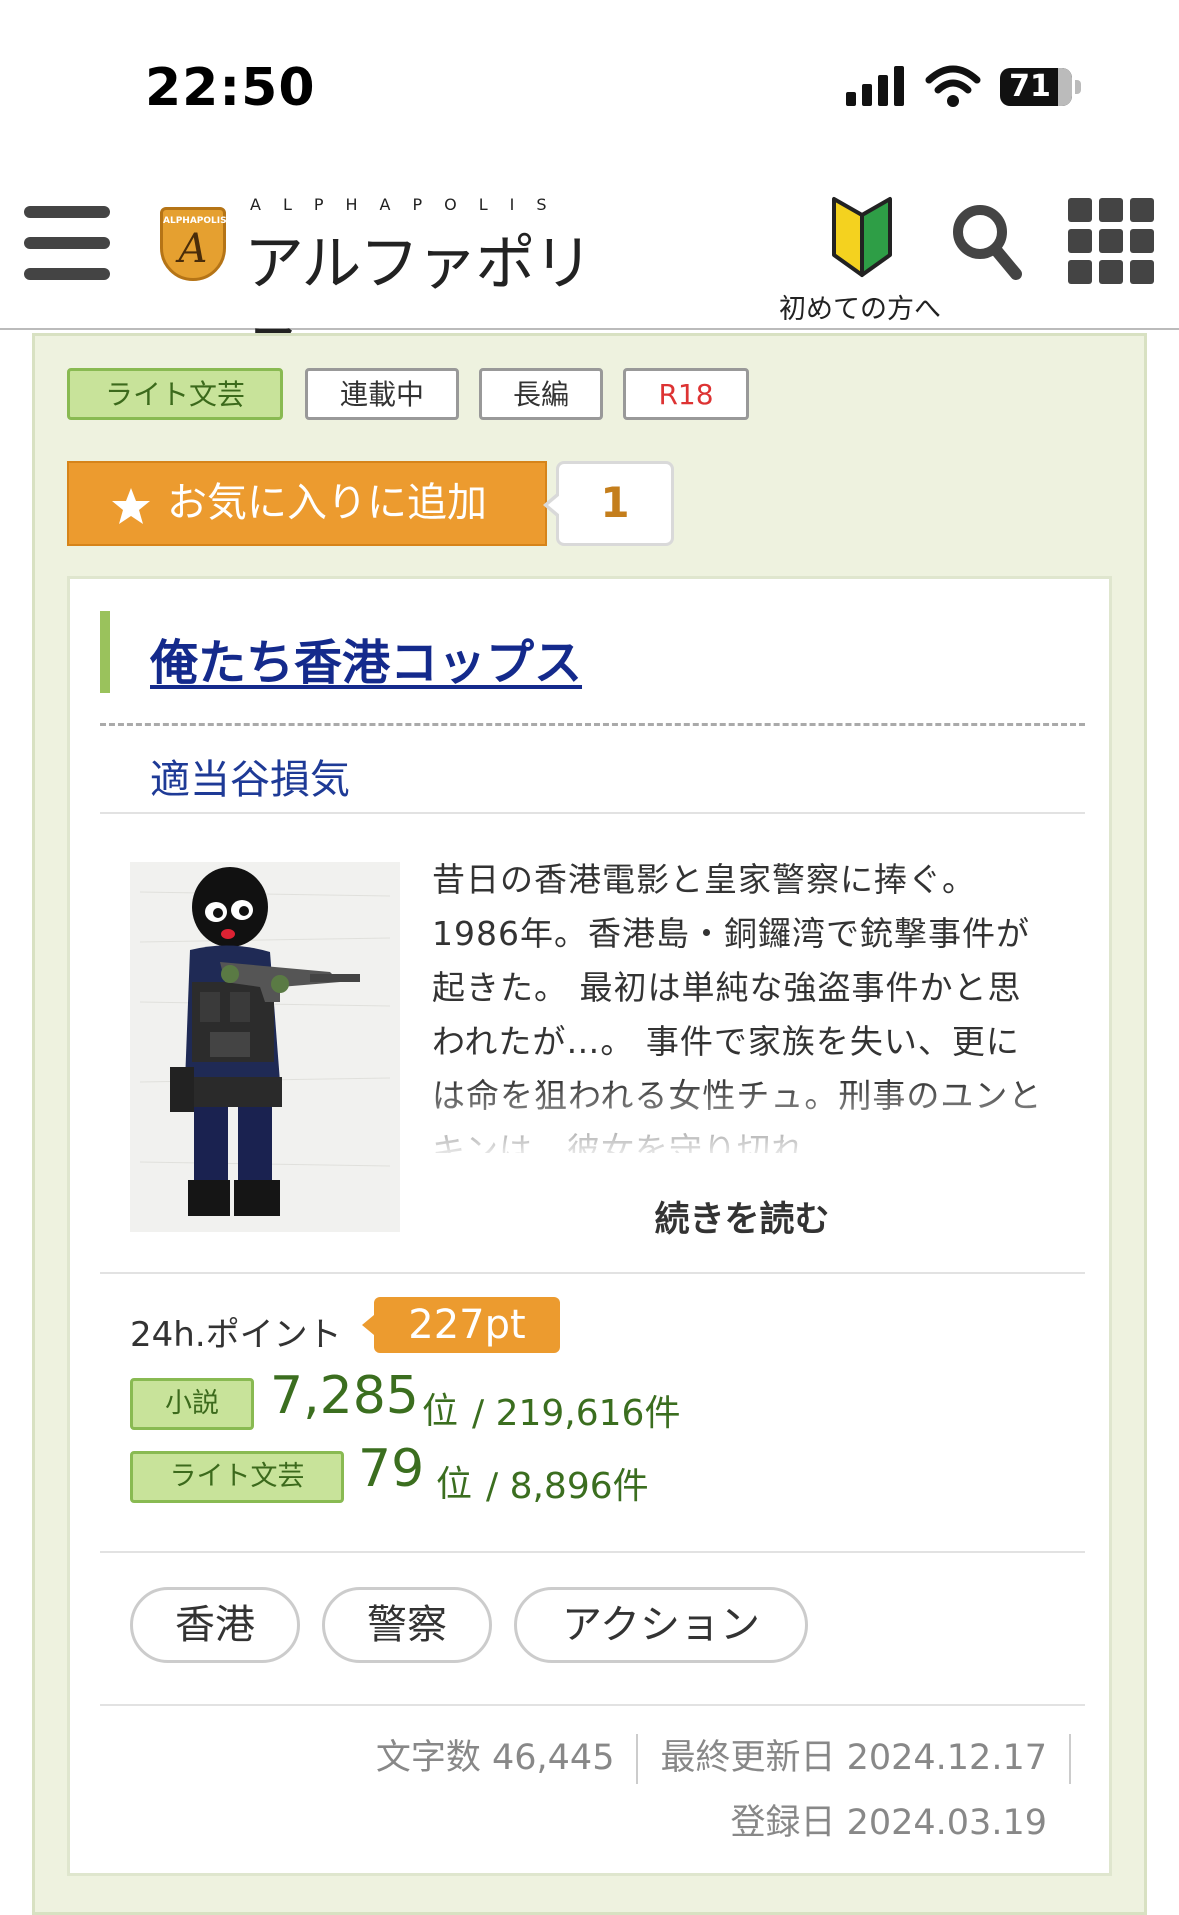 The image size is (1179, 1915). I want to click on add-to-favorites-label: お気に入りに追加, so click(327, 503).